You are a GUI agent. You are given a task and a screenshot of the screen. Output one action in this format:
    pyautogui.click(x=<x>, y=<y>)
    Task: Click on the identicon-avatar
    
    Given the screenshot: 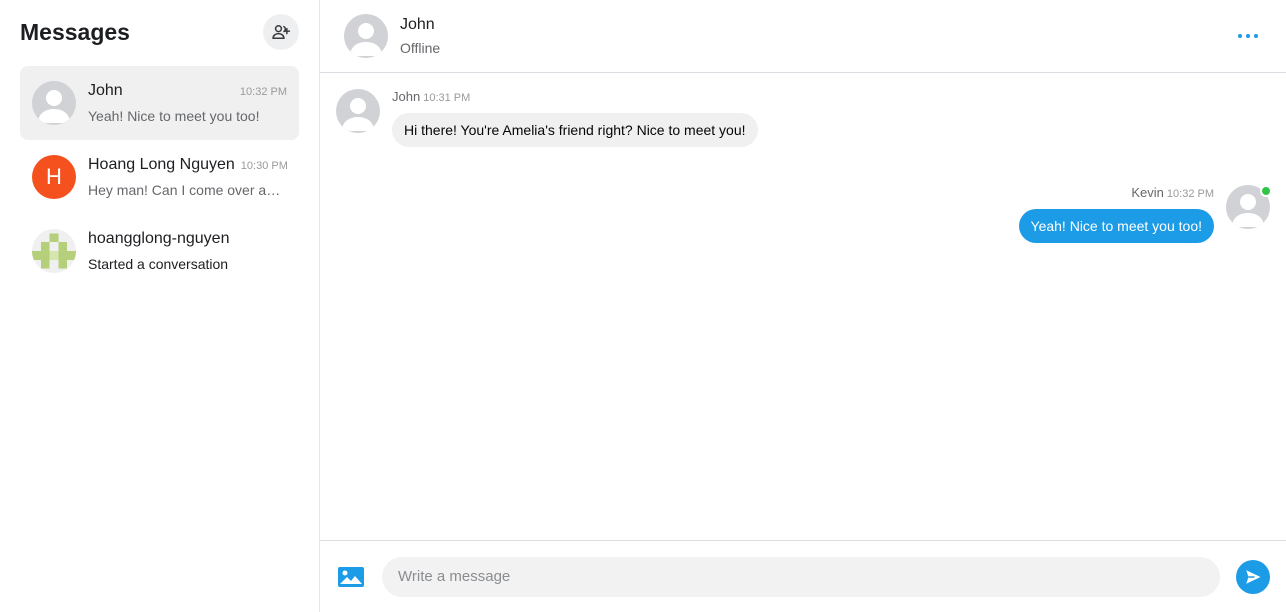 What is the action you would take?
    pyautogui.click(x=54, y=251)
    